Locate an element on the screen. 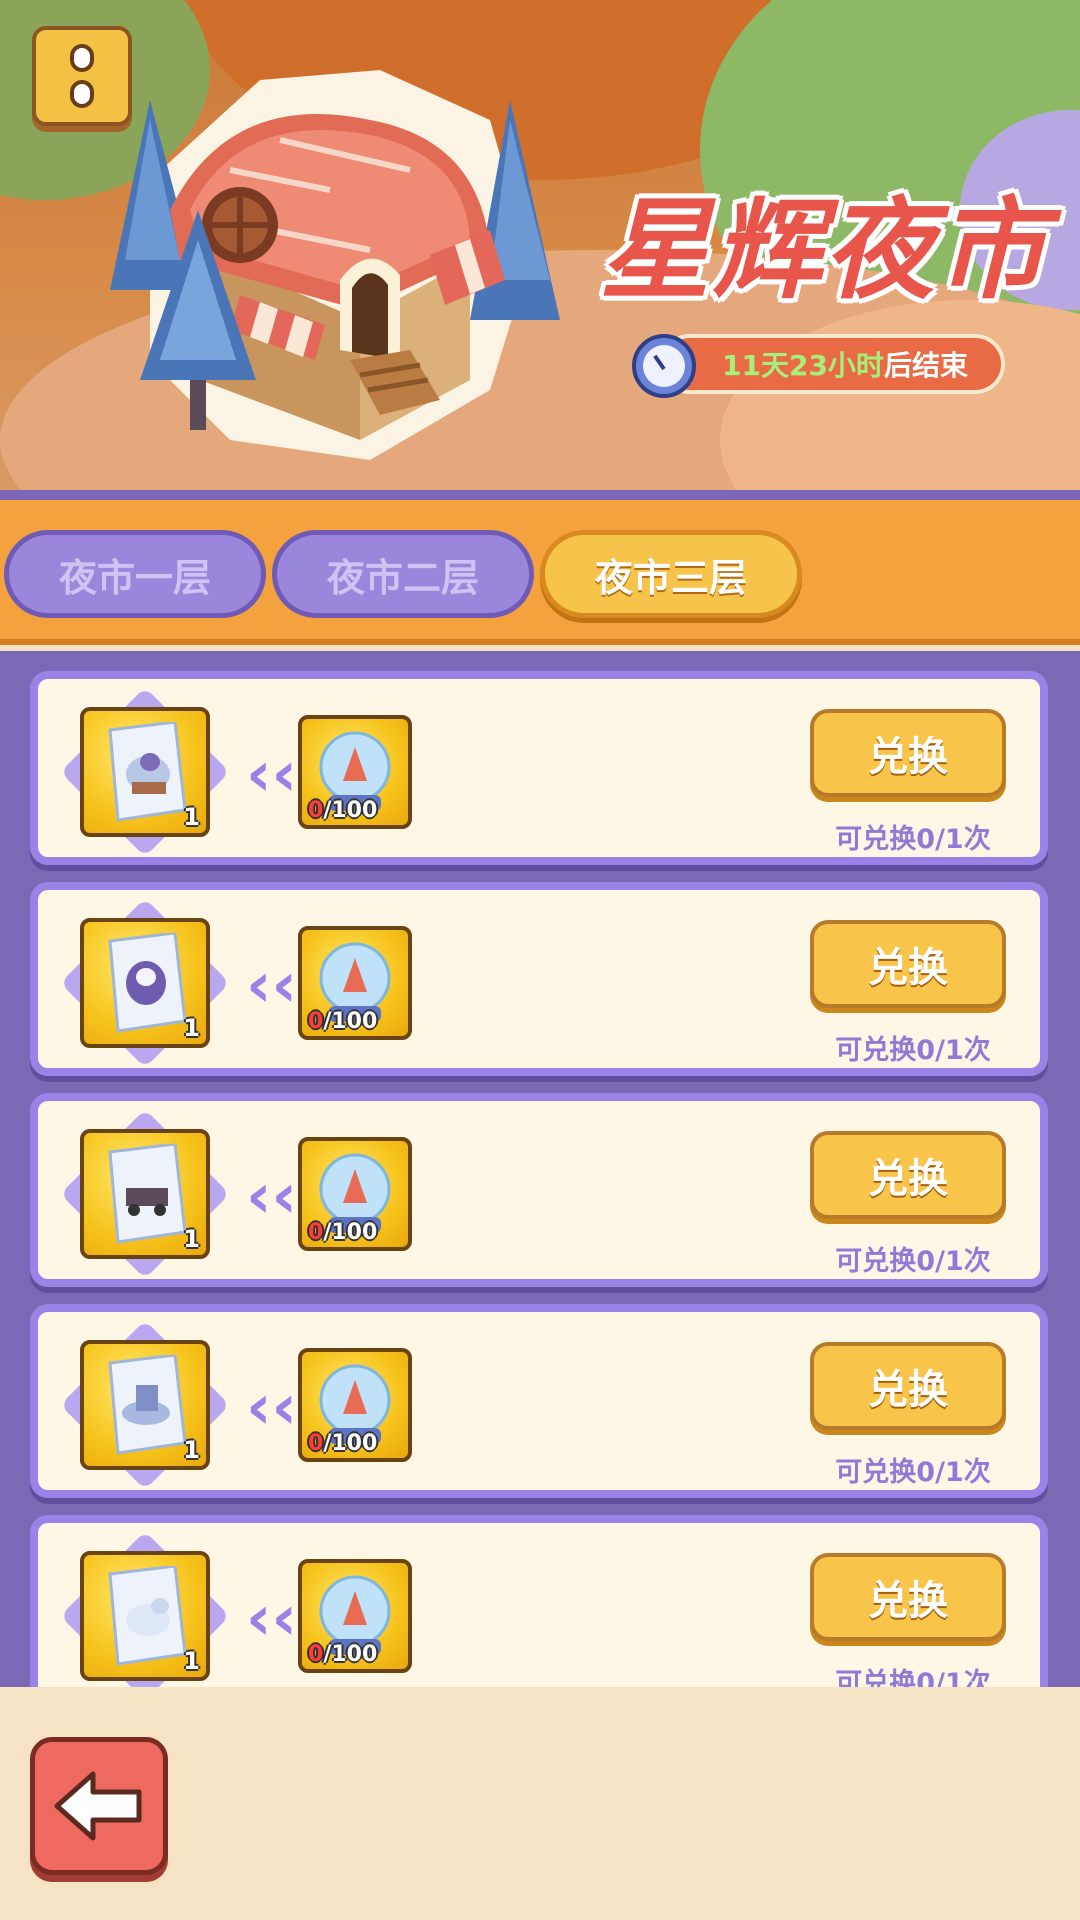 The image size is (1080, 1920). tab-floor-1: 夜市一层 is located at coordinates (135, 574).